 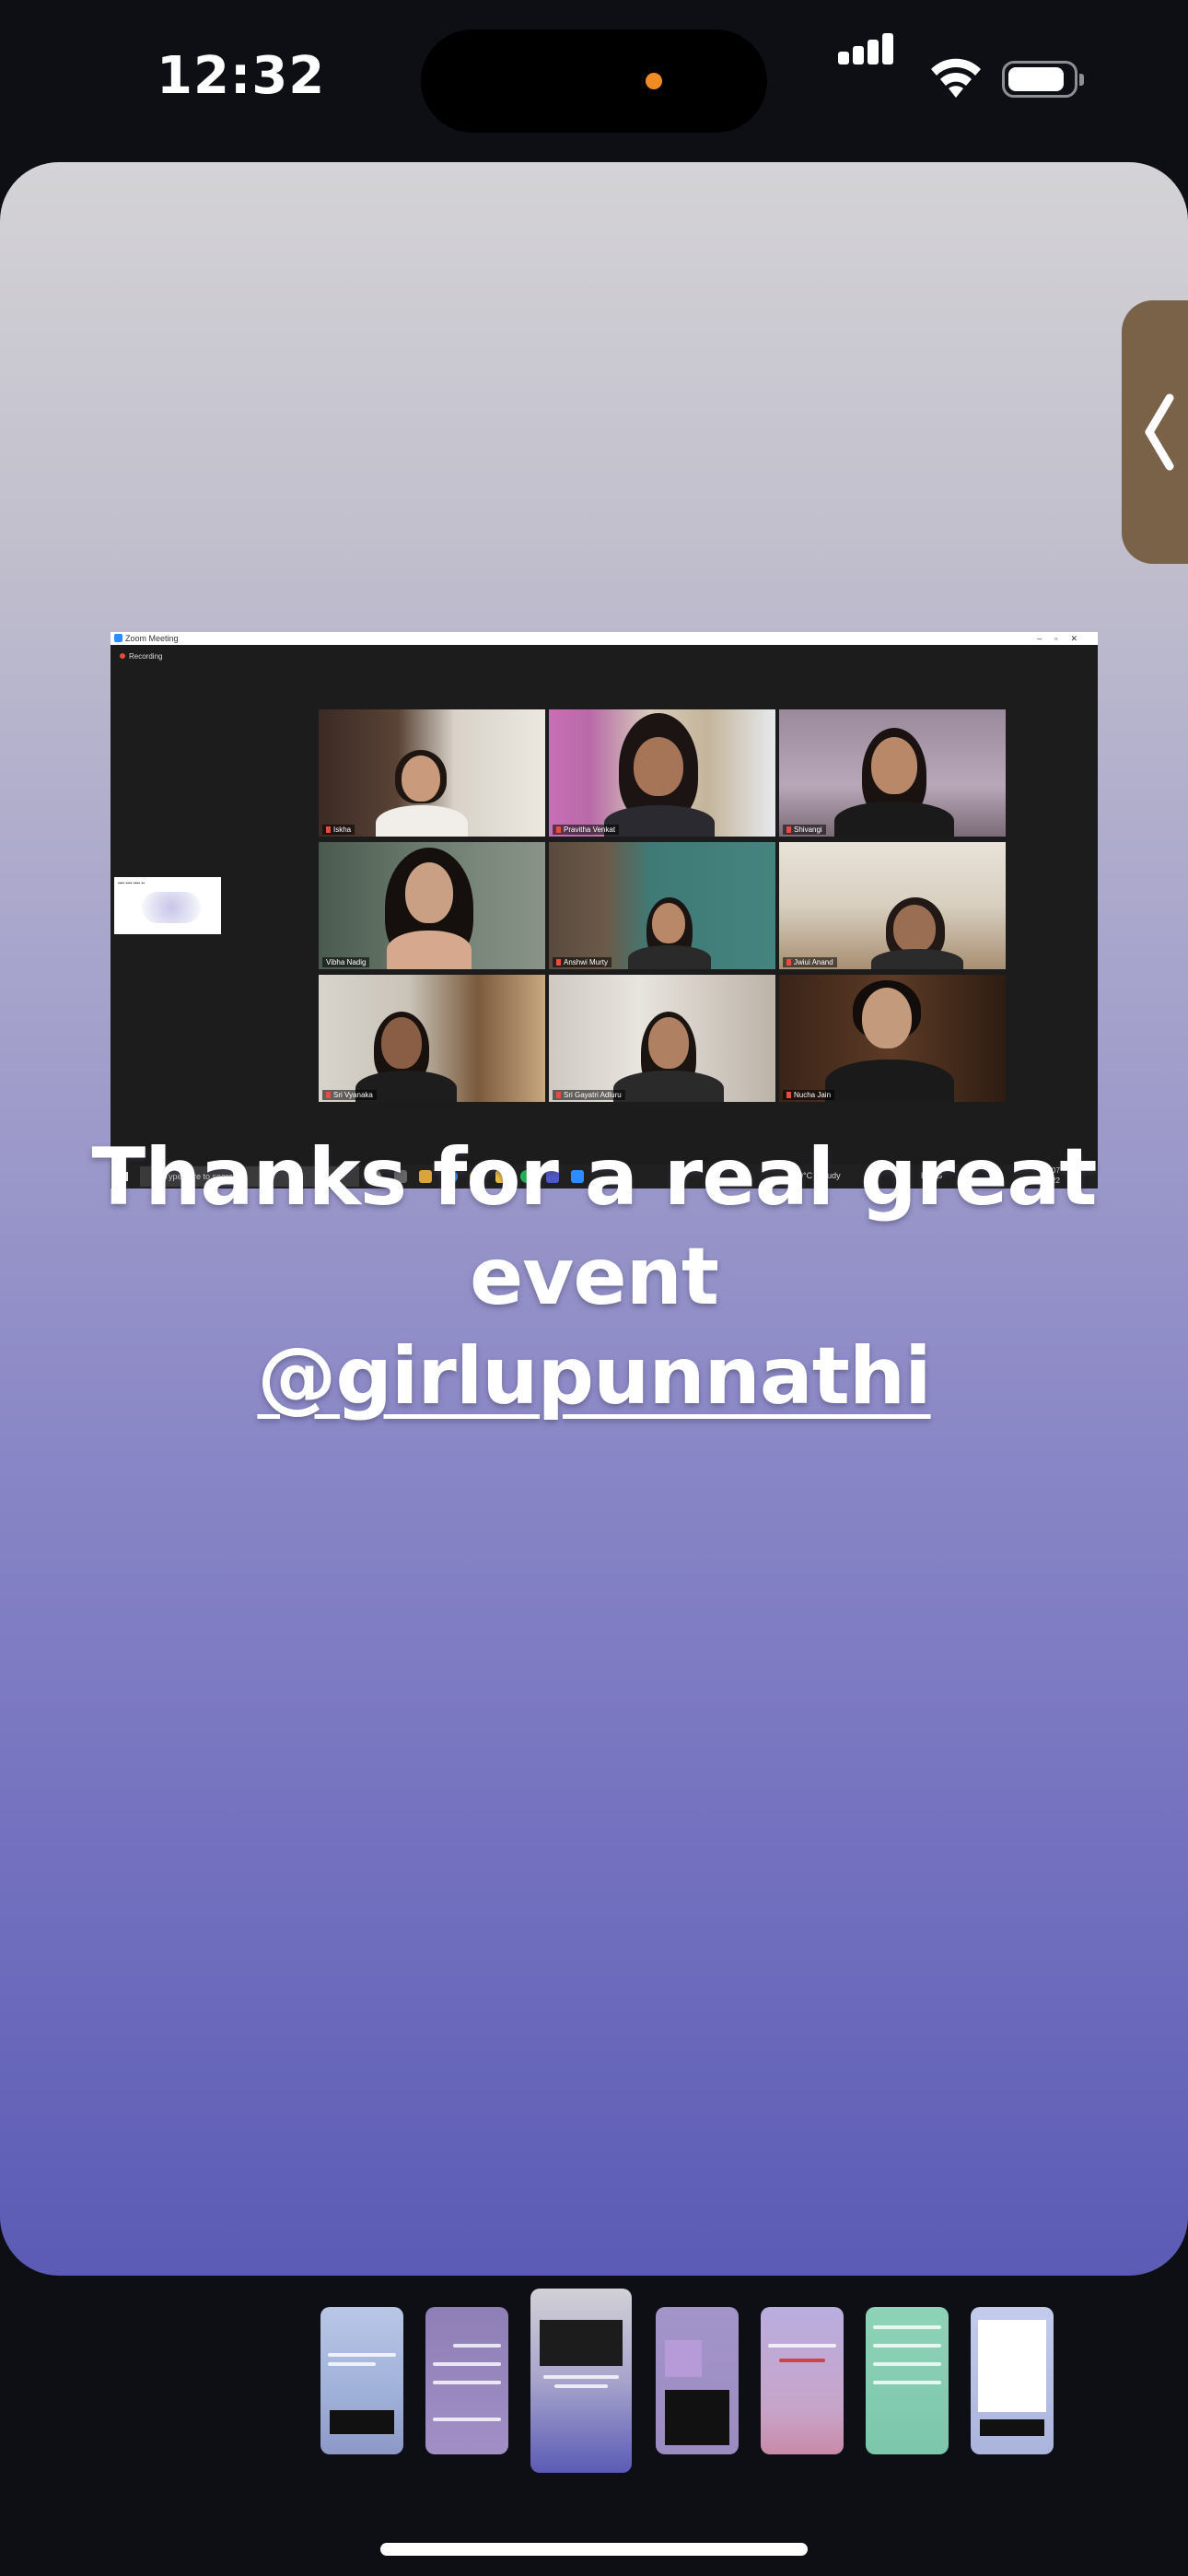 What do you see at coordinates (589, 1095) in the screenshot?
I see `participant-name-tag: Sri Gayatri Adluru` at bounding box center [589, 1095].